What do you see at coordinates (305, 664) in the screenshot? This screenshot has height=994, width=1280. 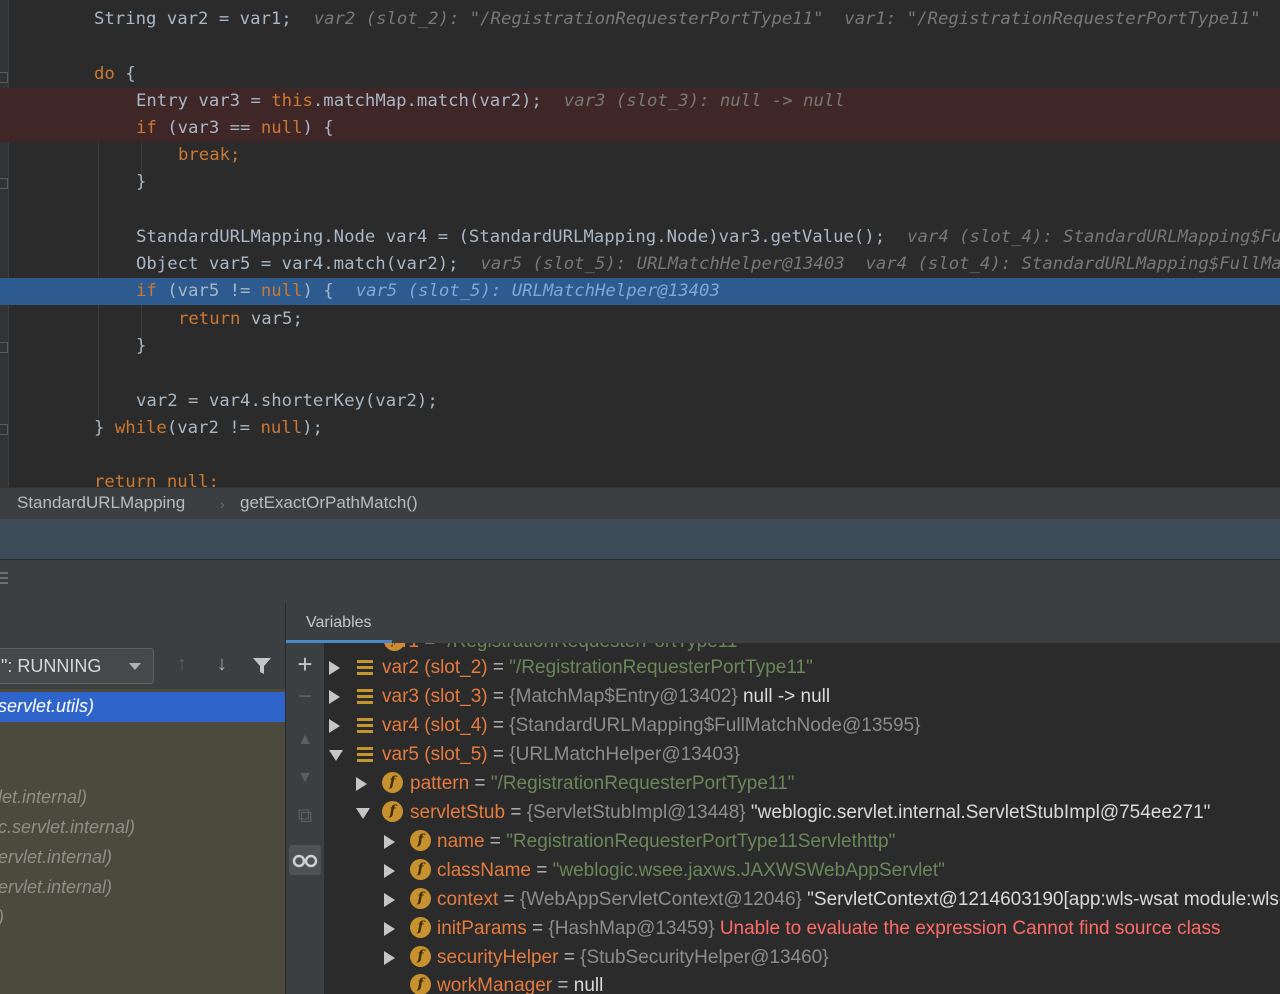 I see `add-watch-icon: +` at bounding box center [305, 664].